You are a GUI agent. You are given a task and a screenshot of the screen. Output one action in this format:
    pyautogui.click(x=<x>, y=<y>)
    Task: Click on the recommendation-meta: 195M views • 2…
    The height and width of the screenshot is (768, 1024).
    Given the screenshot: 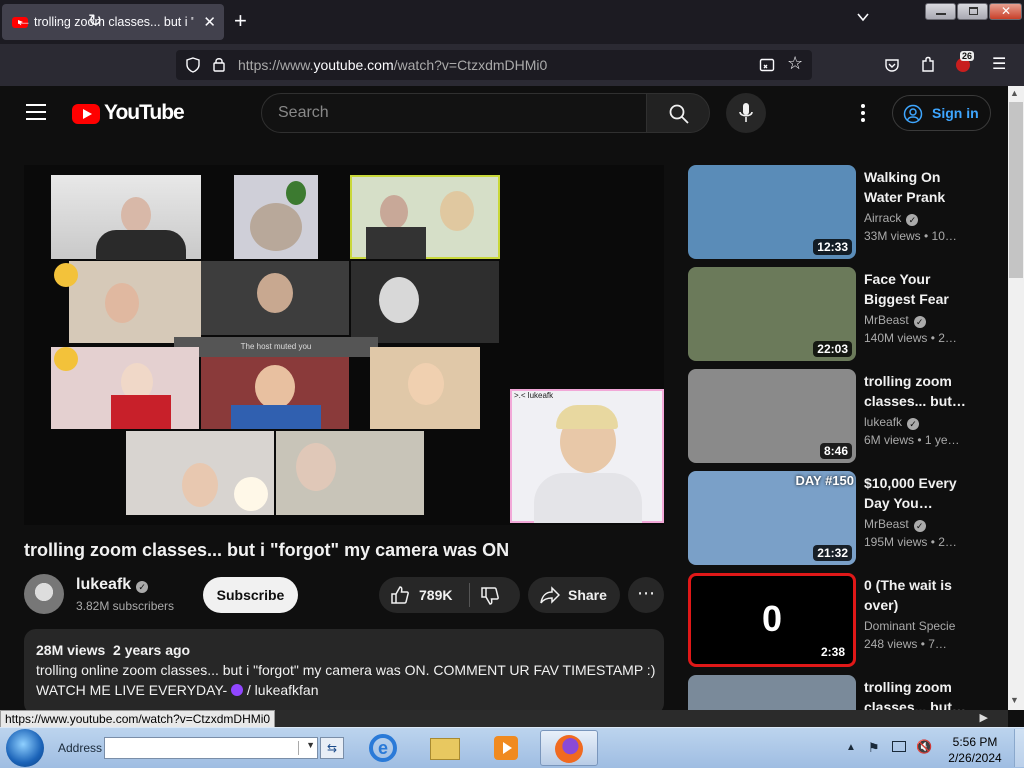 What is the action you would take?
    pyautogui.click(x=910, y=542)
    